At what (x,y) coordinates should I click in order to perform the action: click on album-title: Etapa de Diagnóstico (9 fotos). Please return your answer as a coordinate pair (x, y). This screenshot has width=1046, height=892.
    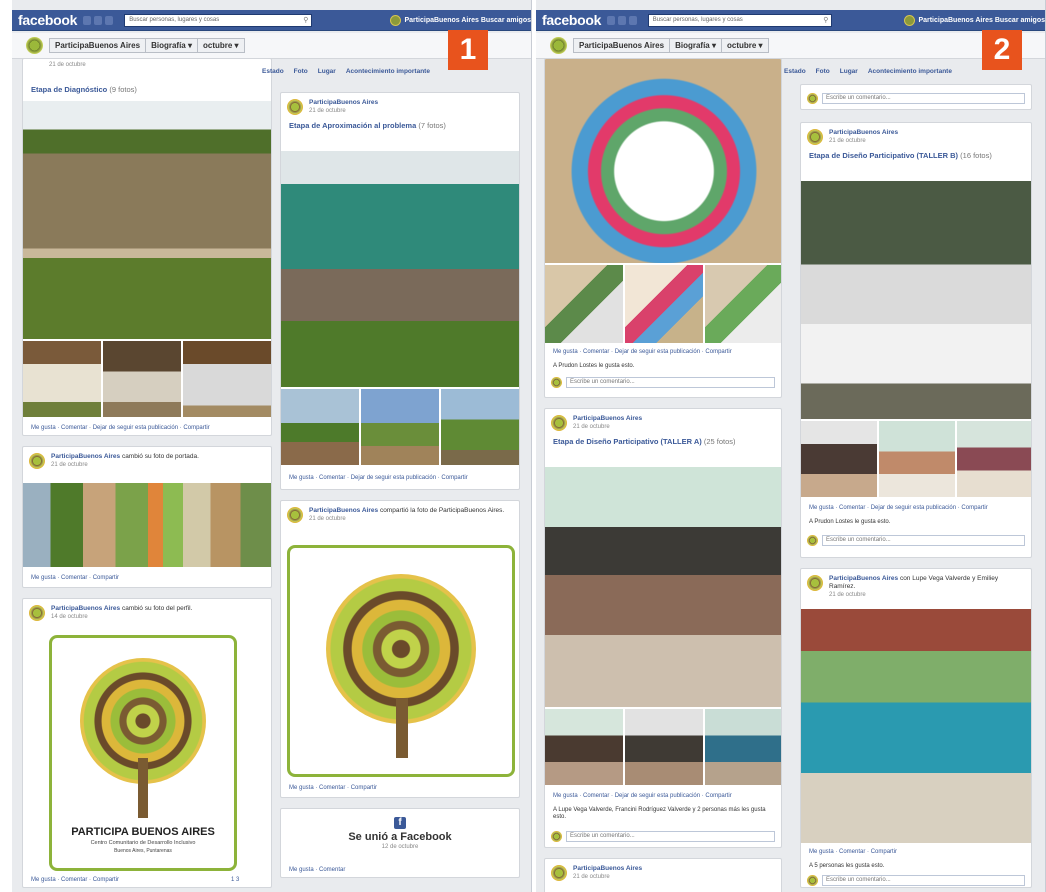
    Looking at the image, I should click on (147, 84).